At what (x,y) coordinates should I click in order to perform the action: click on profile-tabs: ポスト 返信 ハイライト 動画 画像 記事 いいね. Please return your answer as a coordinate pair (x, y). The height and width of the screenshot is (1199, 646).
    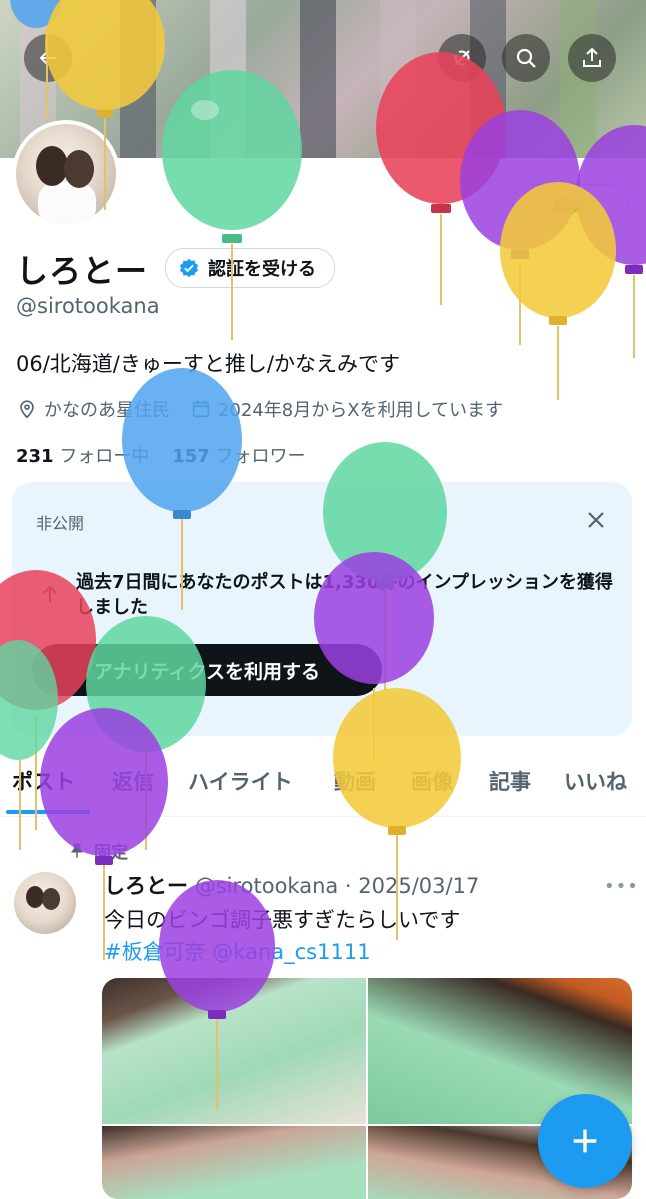
    Looking at the image, I should click on (323, 786).